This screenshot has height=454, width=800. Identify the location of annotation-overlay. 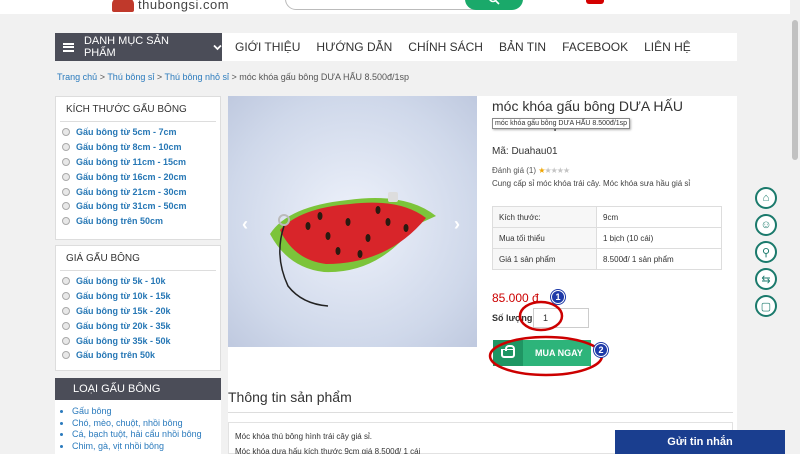
(546, 338).